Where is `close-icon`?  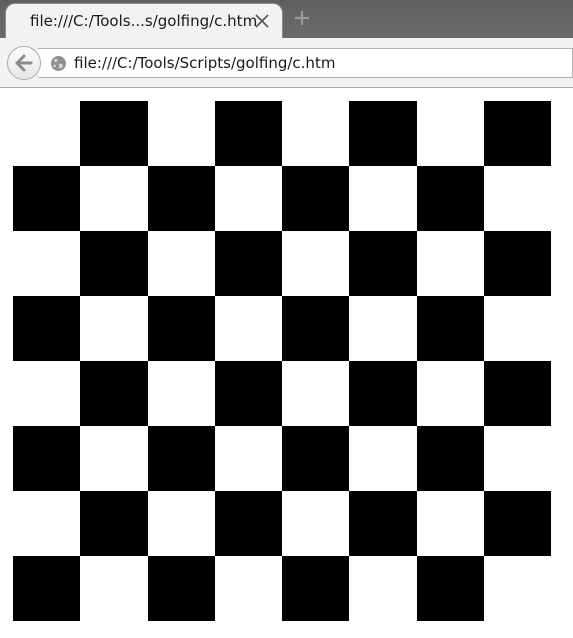 close-icon is located at coordinates (262, 21).